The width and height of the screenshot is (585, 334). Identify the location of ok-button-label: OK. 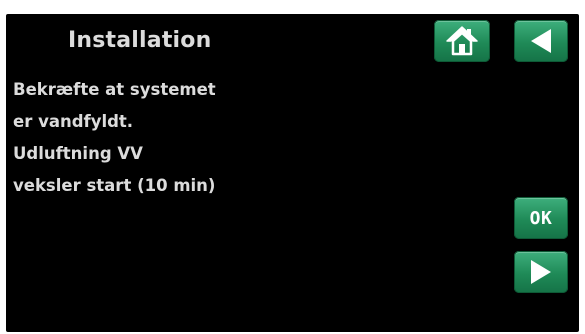
(541, 218).